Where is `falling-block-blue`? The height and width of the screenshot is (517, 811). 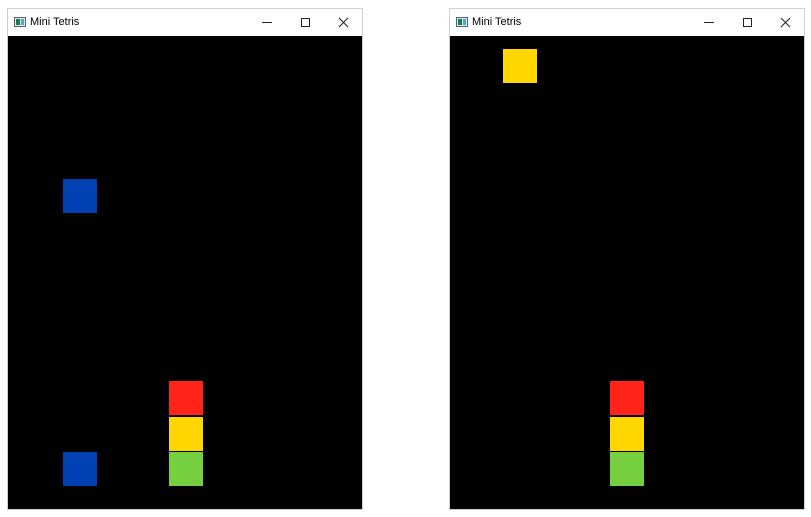 falling-block-blue is located at coordinates (80, 196).